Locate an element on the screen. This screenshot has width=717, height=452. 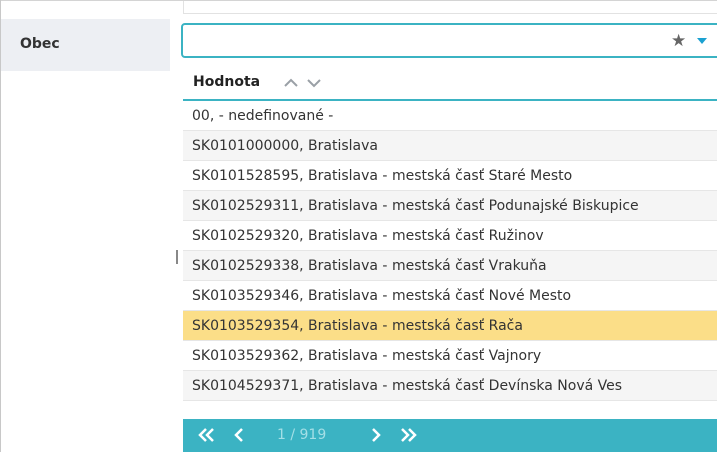
field-label-cell: Obec is located at coordinates (85, 45).